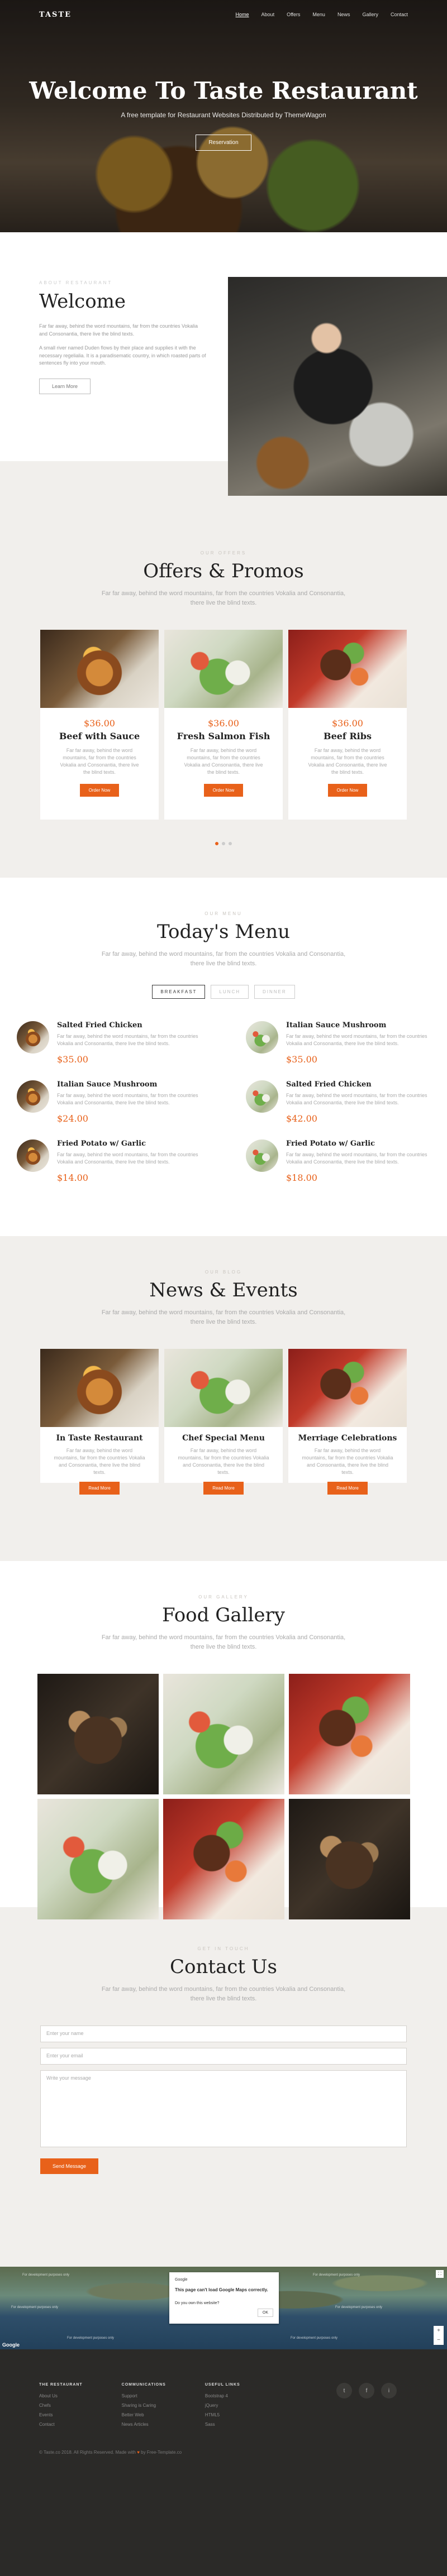 The height and width of the screenshot is (2576, 447). I want to click on footer-link: HTML5, so click(222, 2414).